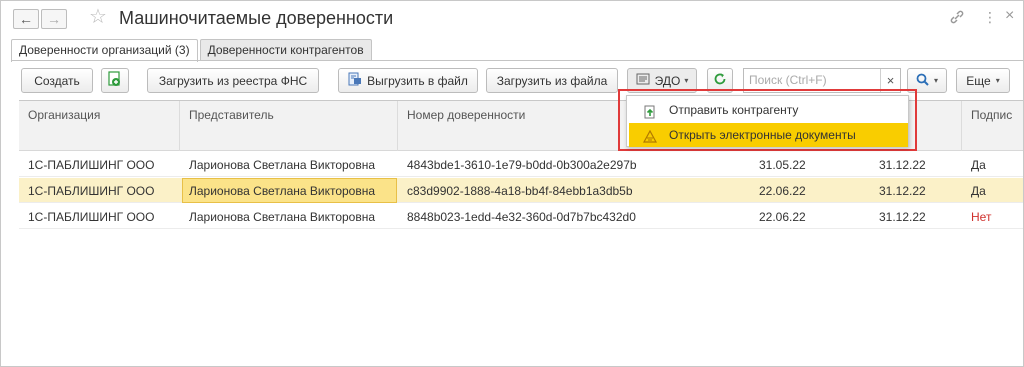  Describe the element at coordinates (64, 115) in the screenshot. I see `col-header-organization: Организация` at that location.